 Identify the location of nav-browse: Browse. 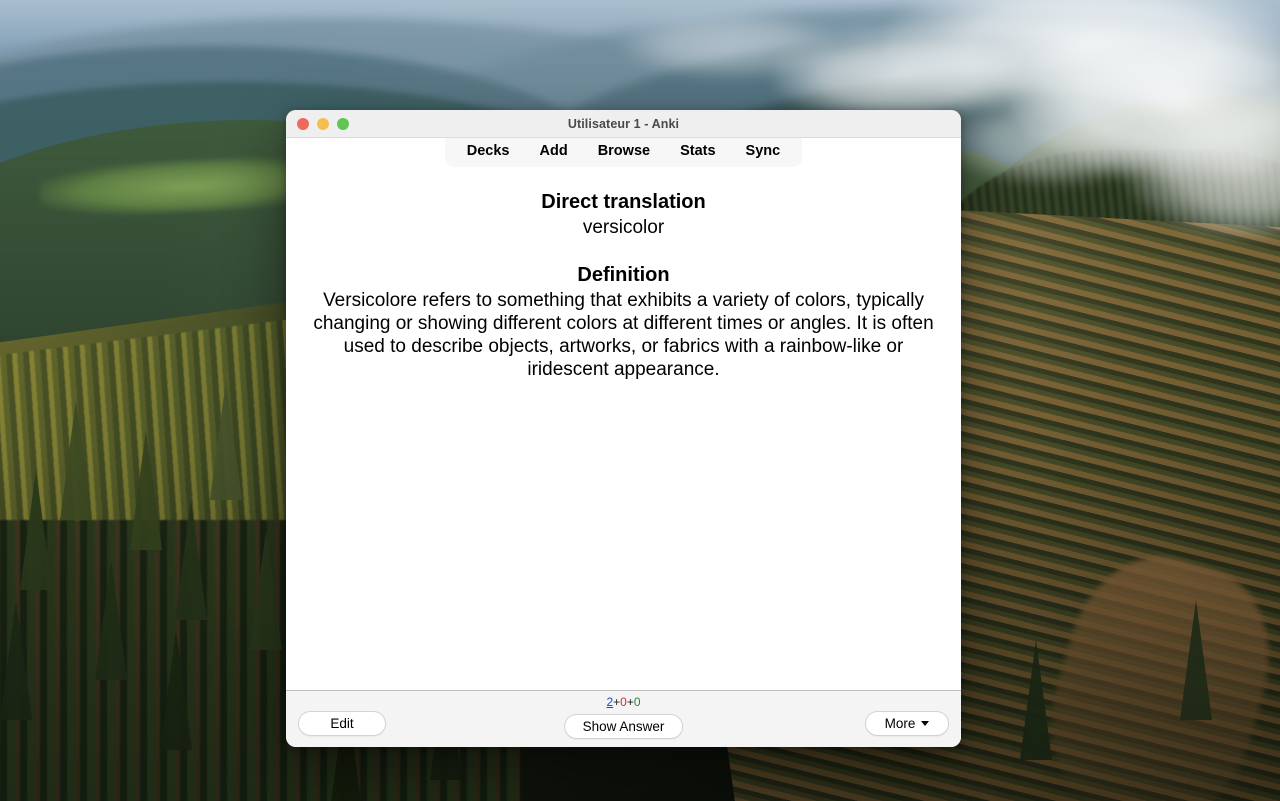
(624, 151).